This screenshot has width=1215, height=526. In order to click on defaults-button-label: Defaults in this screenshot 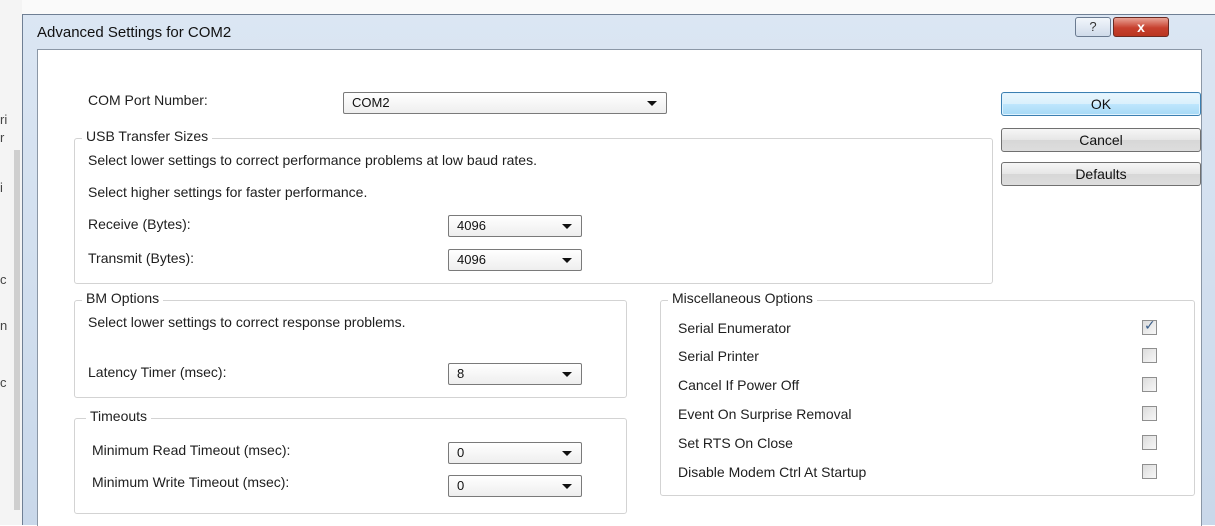, I will do `click(1101, 174)`.